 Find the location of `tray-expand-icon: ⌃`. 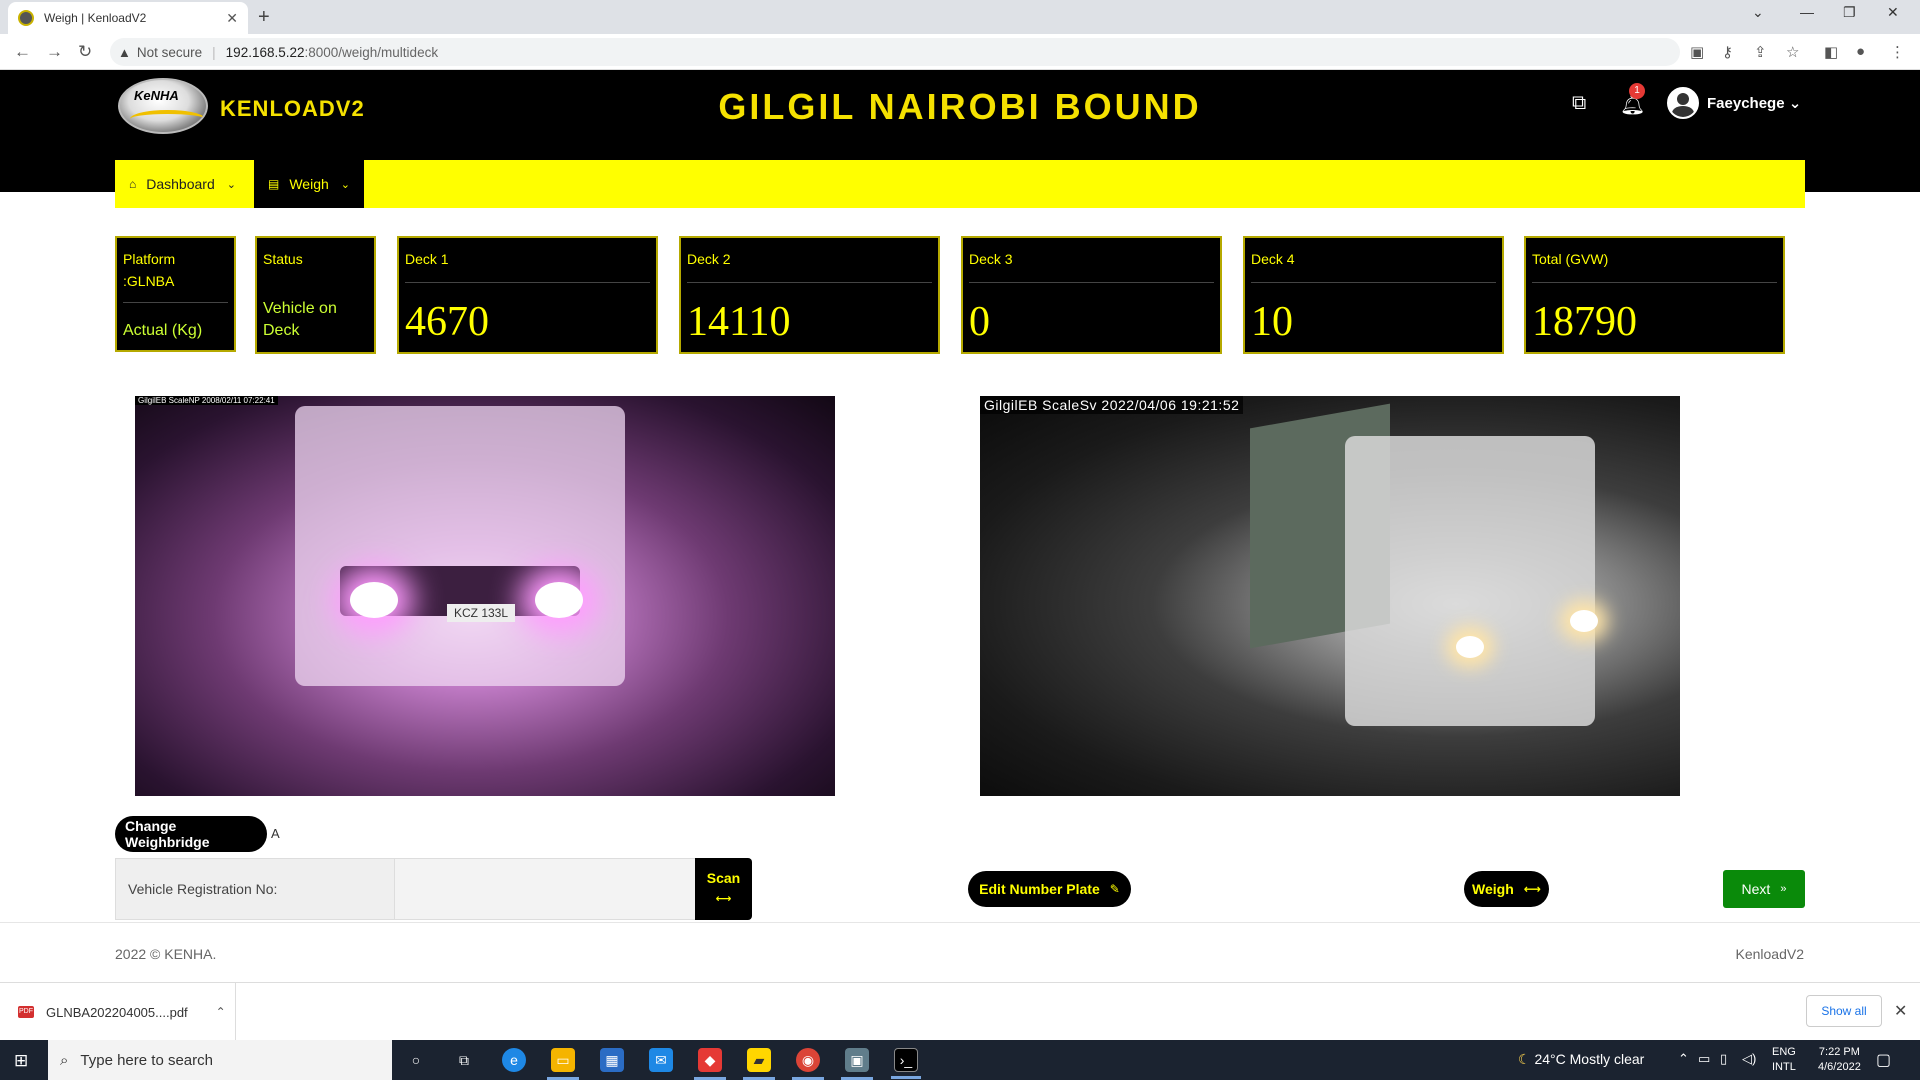

tray-expand-icon: ⌃ is located at coordinates (1683, 1059).